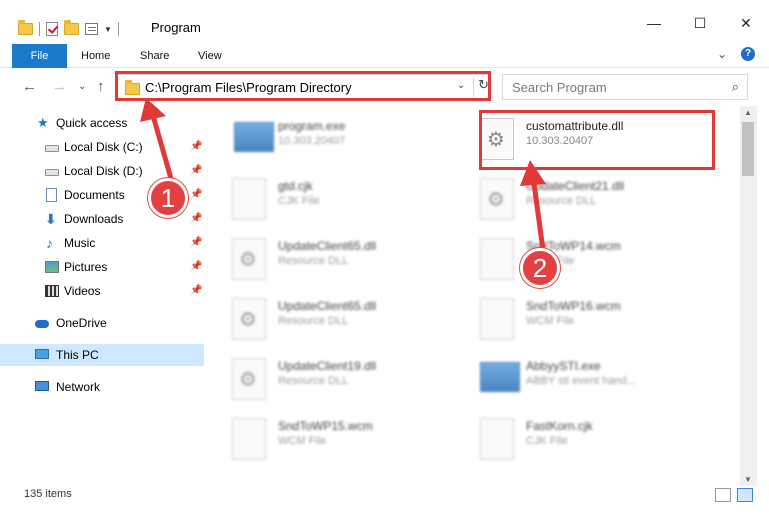 This screenshot has height=516, width=769. Describe the element at coordinates (52, 172) in the screenshot. I see `disk-icon` at that location.